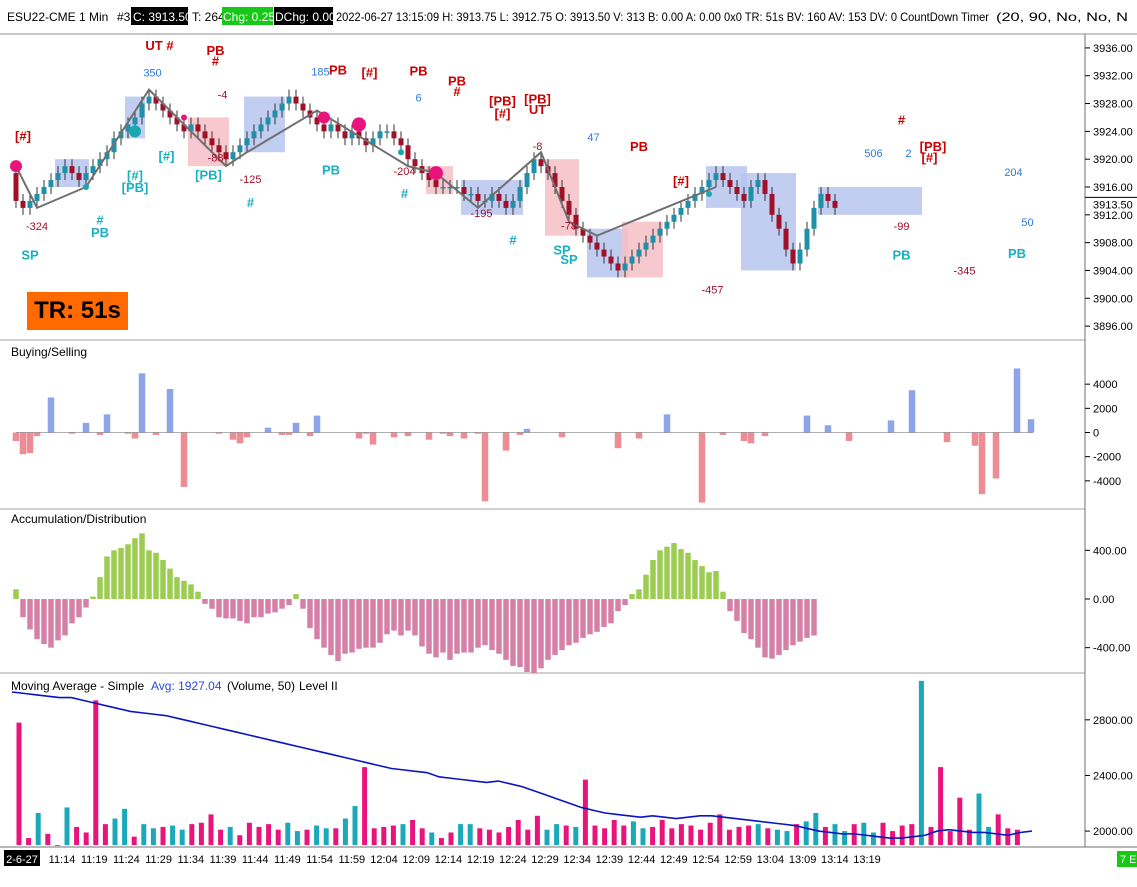 The image size is (1137, 887). I want to click on moving-average-polyline, so click(522, 765).